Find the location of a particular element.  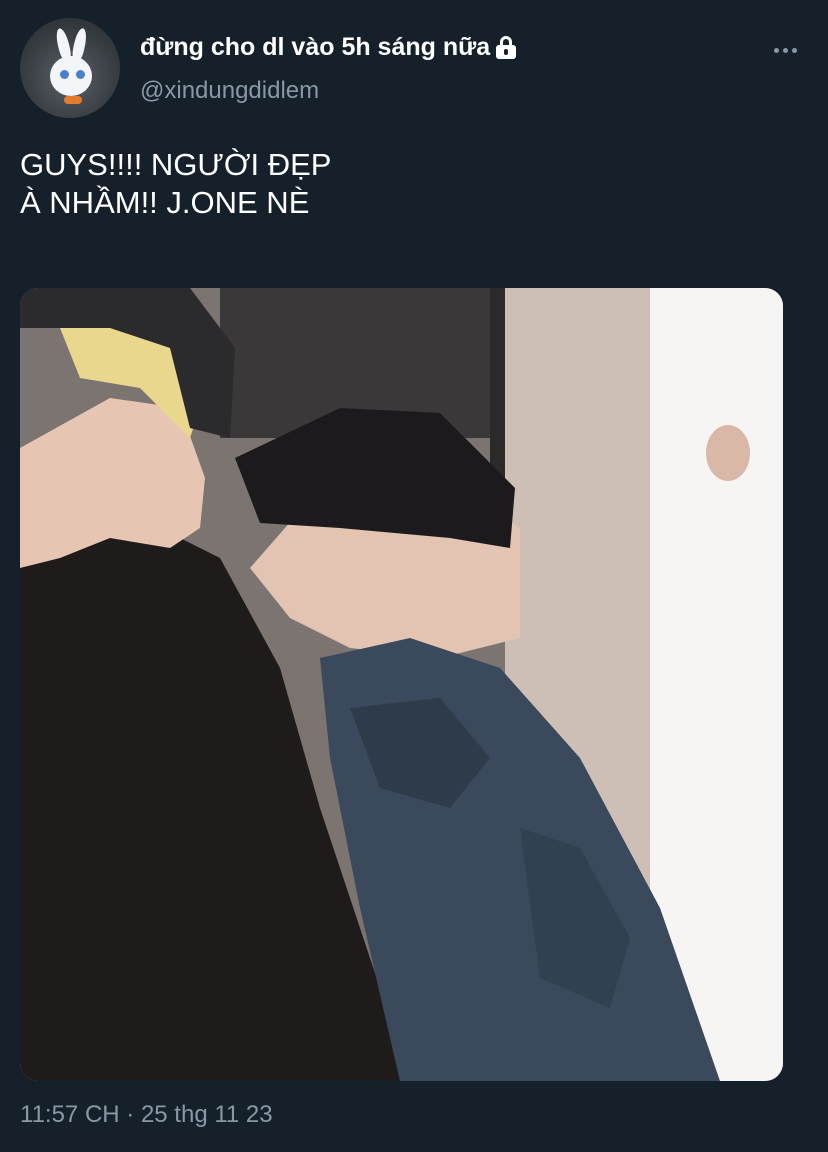

author-name-row: đừng cho dl vào 5h sáng nữa is located at coordinates (328, 47).